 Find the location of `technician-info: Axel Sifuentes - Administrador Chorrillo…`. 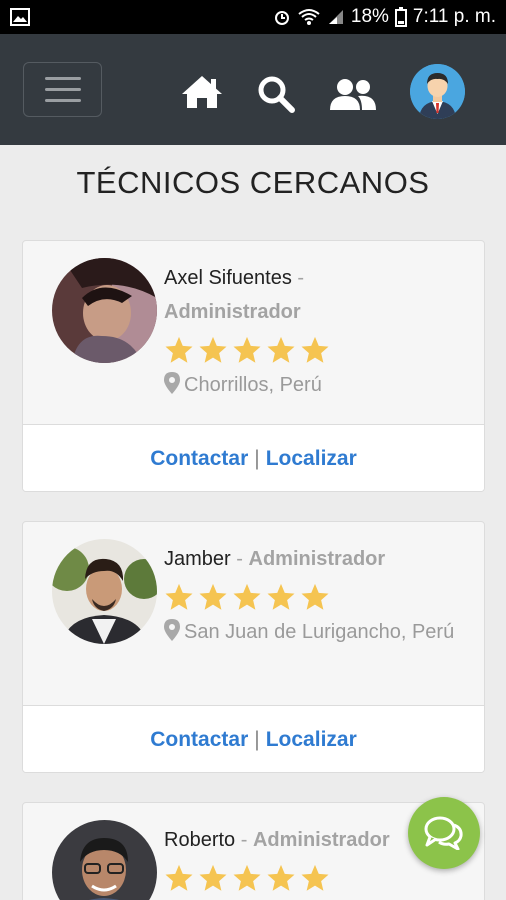

technician-info: Axel Sifuentes - Administrador Chorrillo… is located at coordinates (319, 331).